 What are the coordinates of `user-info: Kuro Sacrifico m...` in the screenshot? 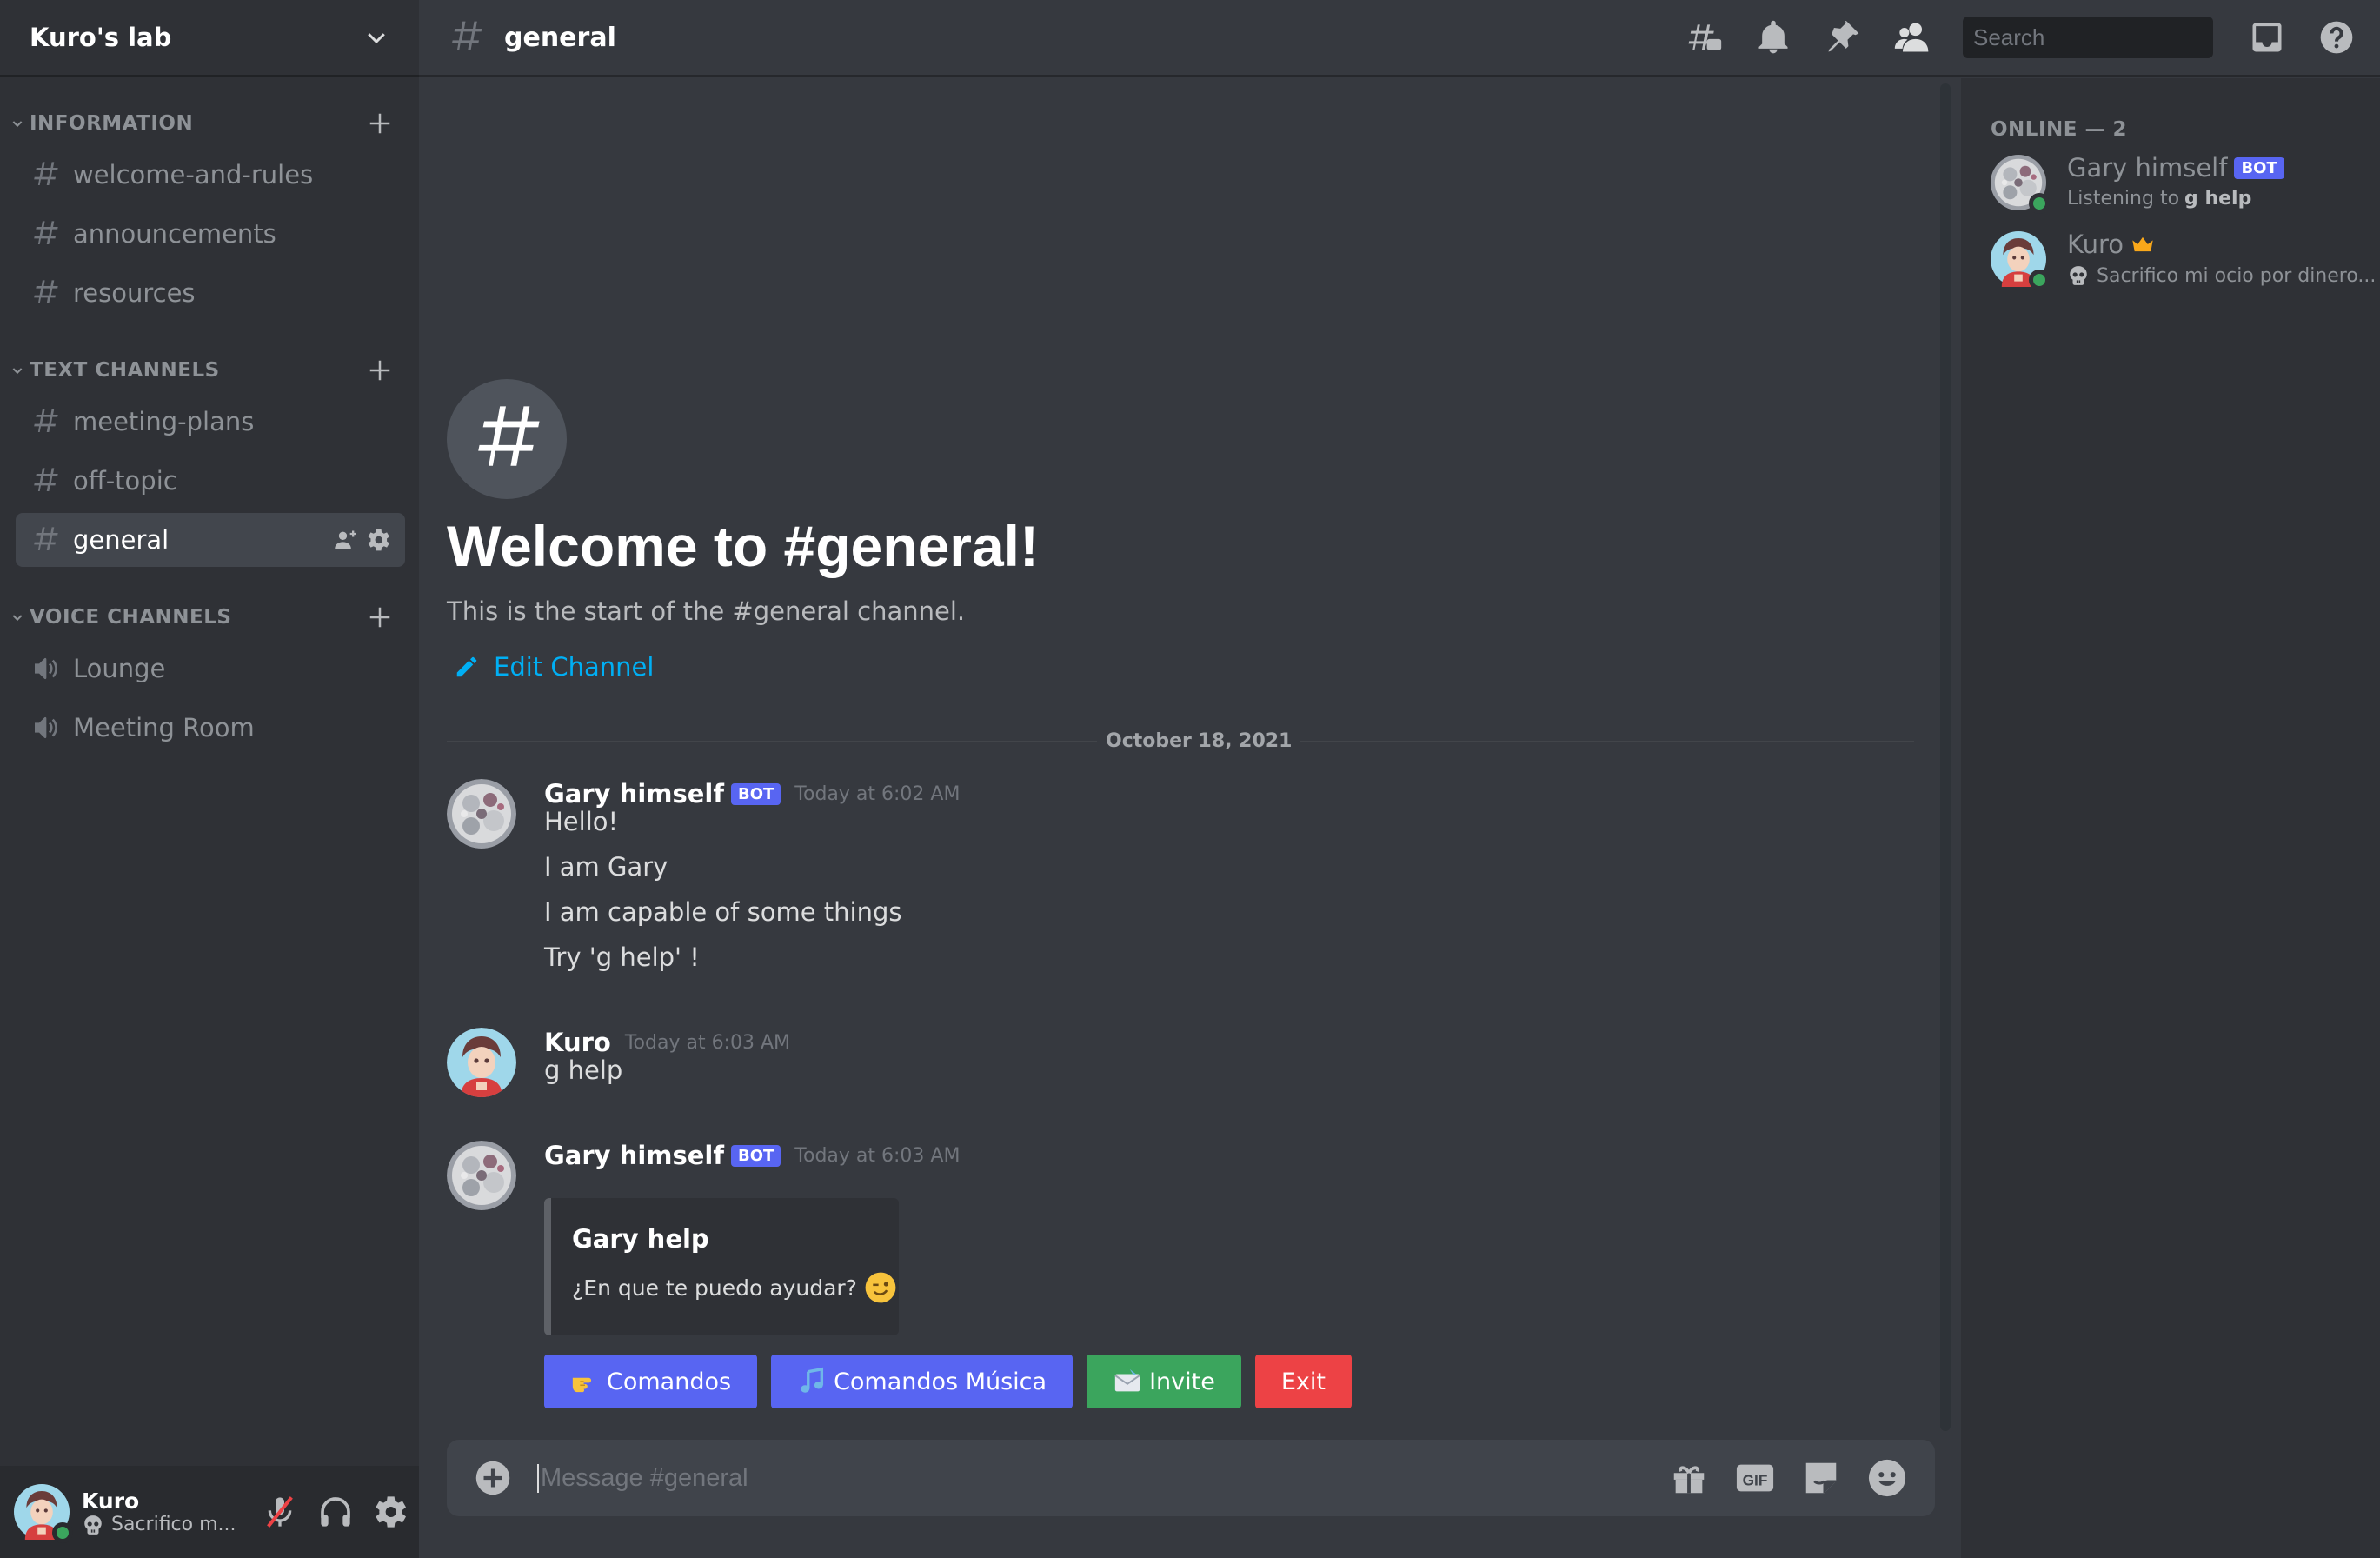 It's located at (172, 1512).